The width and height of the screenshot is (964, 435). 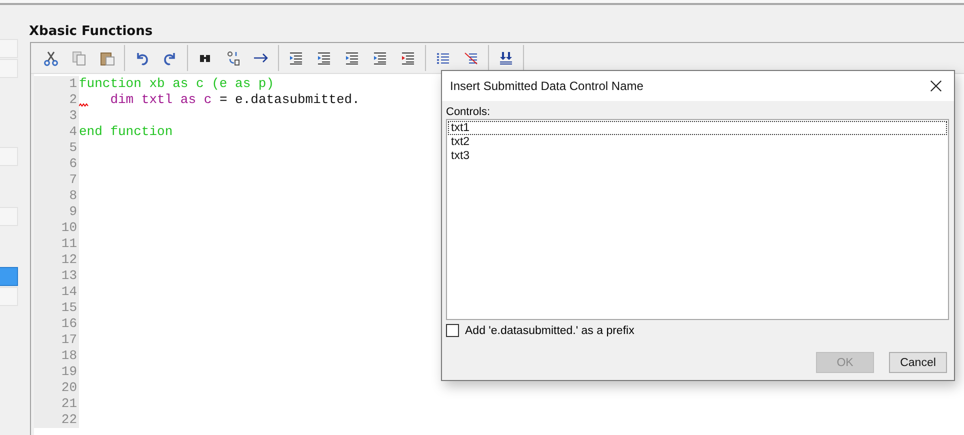 I want to click on line-number: 1, so click(x=73, y=83).